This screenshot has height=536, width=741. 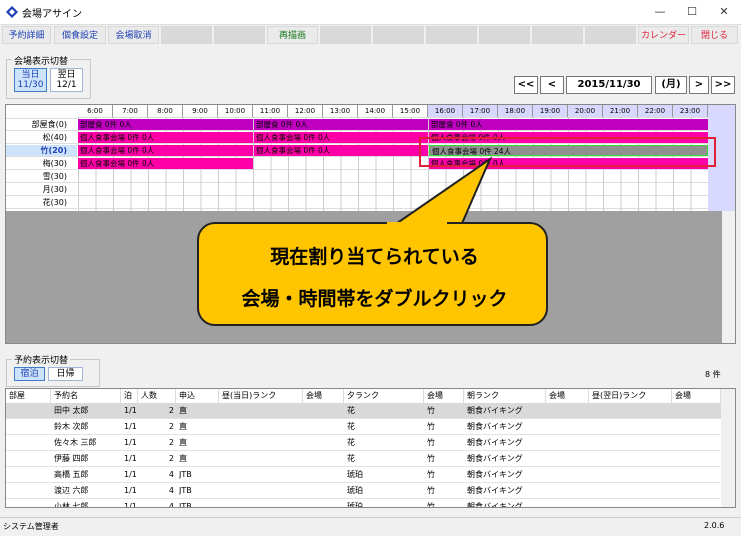 What do you see at coordinates (185, 474) in the screenshot?
I see `cell-apply: JTB` at bounding box center [185, 474].